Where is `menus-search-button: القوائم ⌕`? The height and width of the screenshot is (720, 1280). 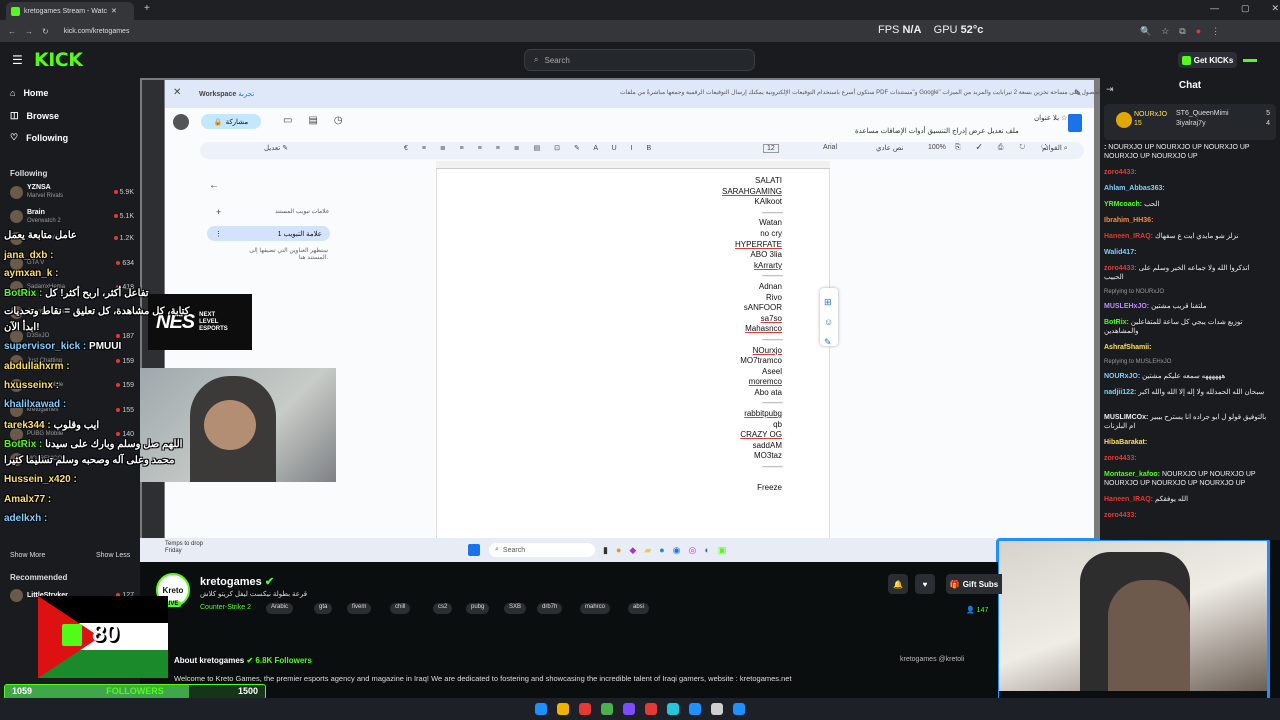
menus-search-button: القوائم ⌕ is located at coordinates (1055, 148).